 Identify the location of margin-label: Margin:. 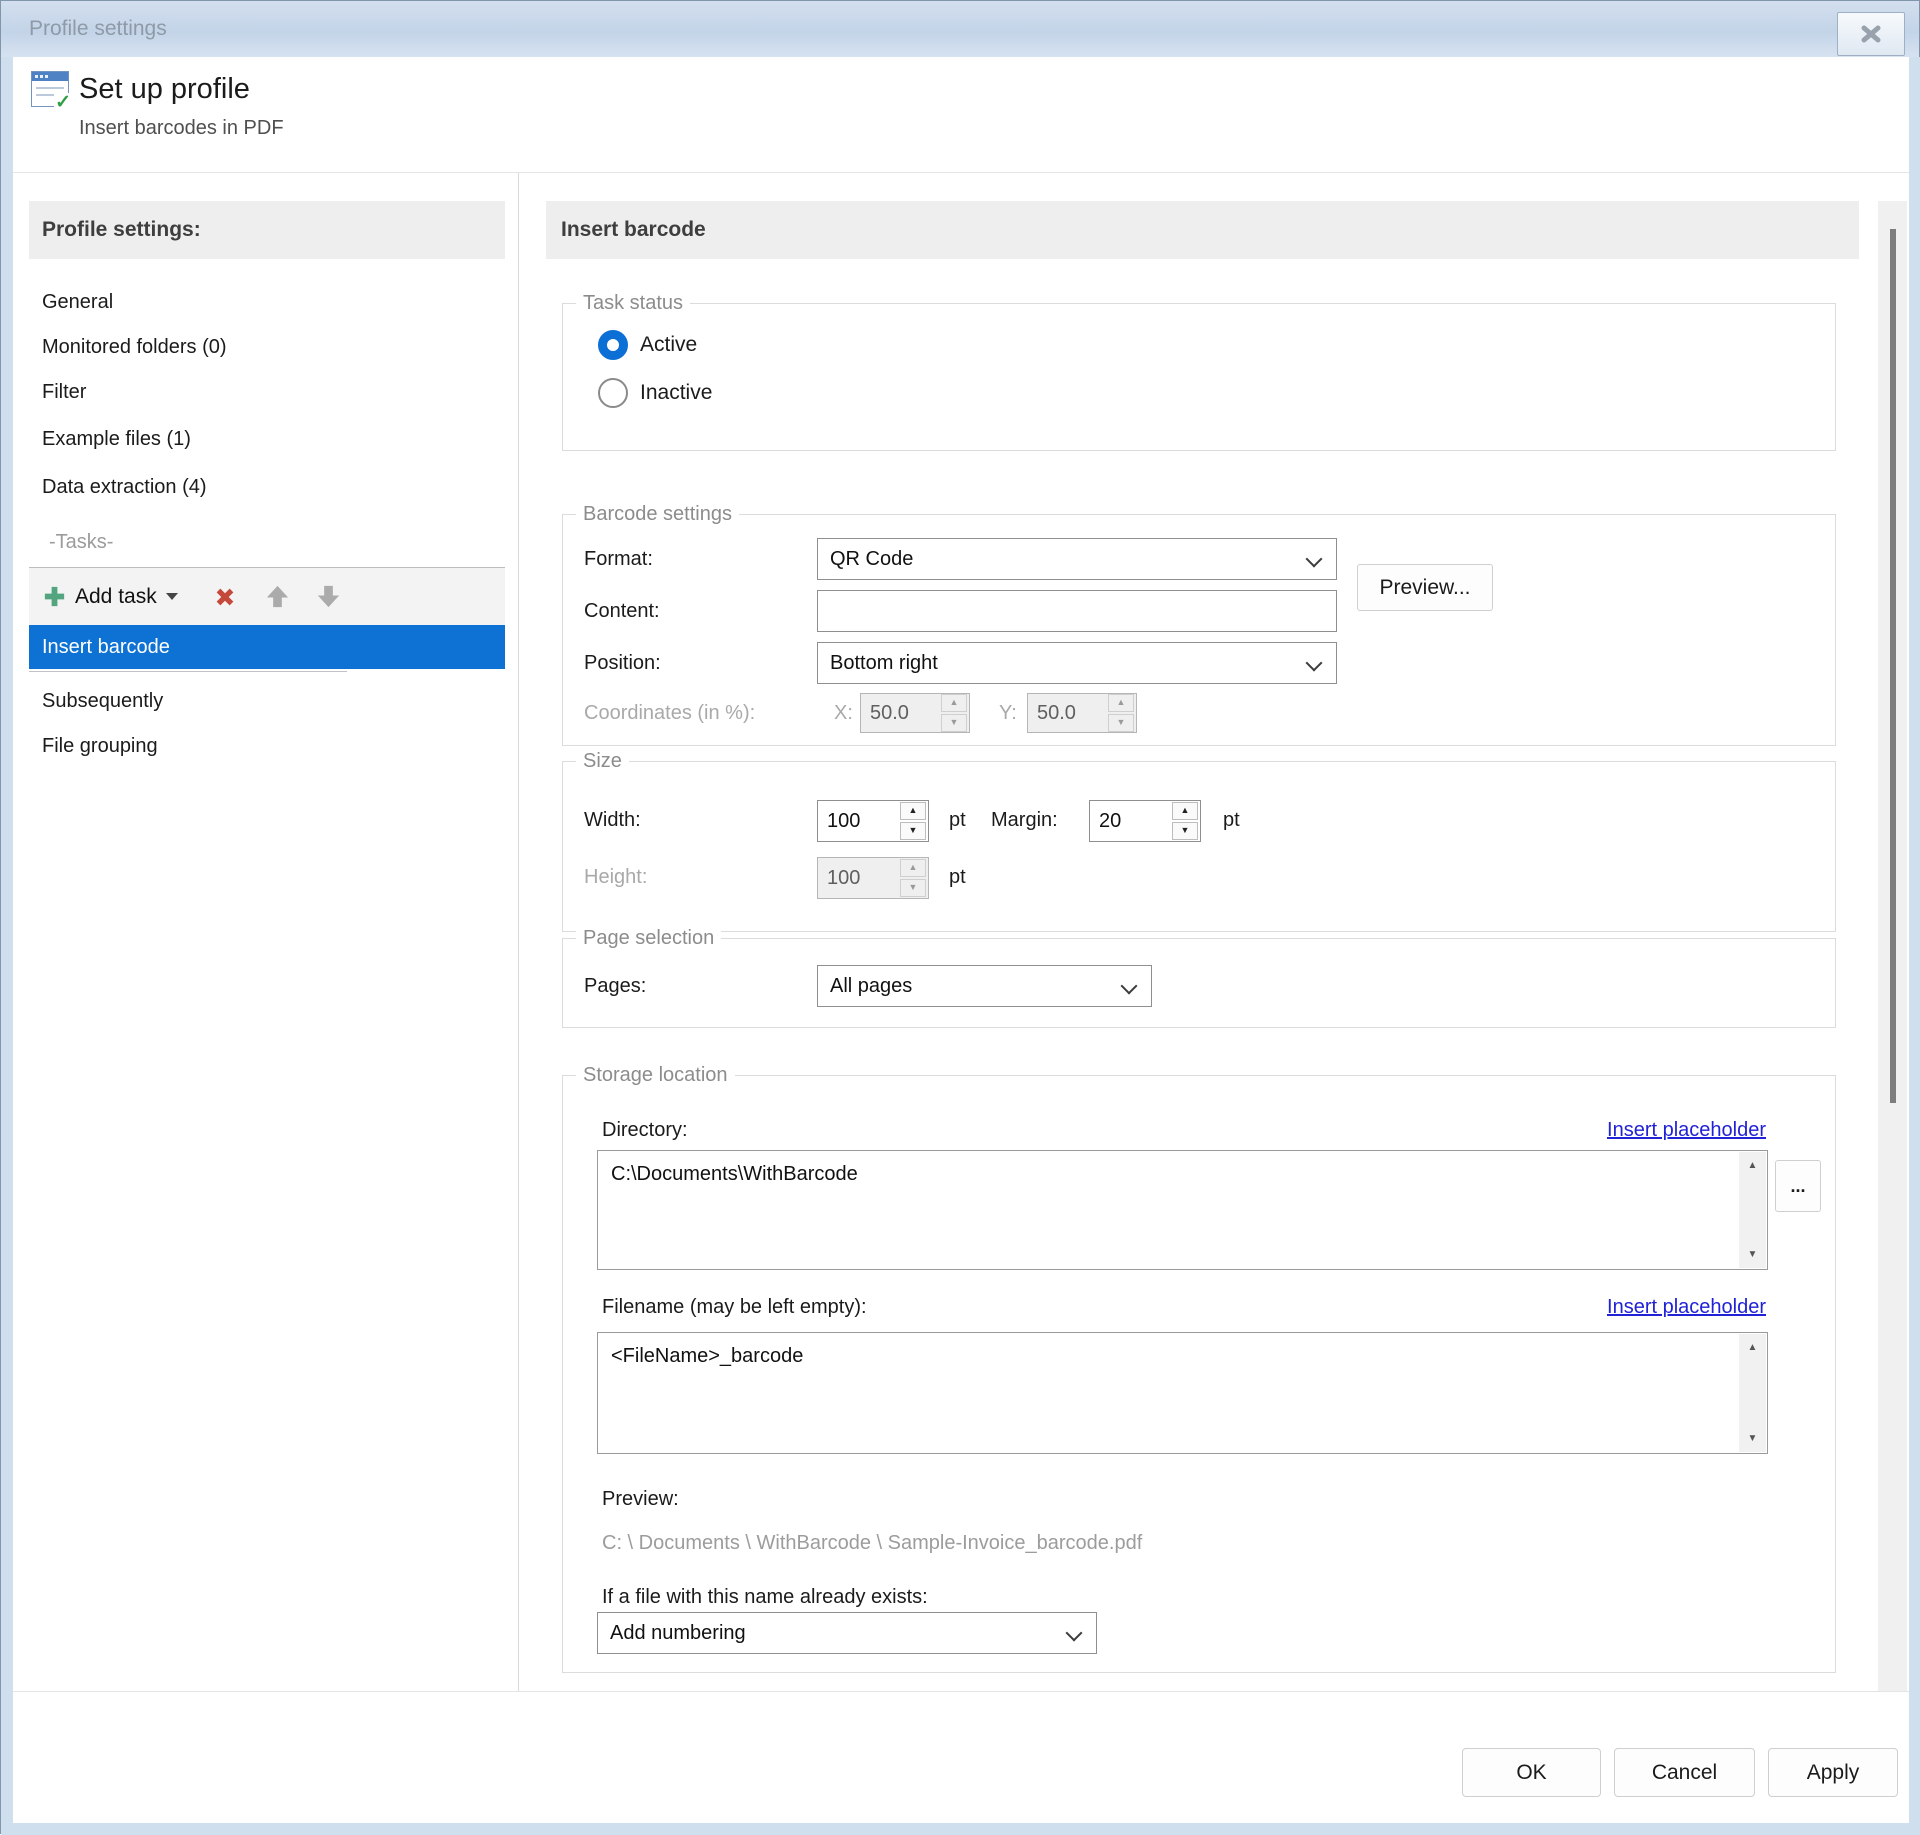
(1024, 820).